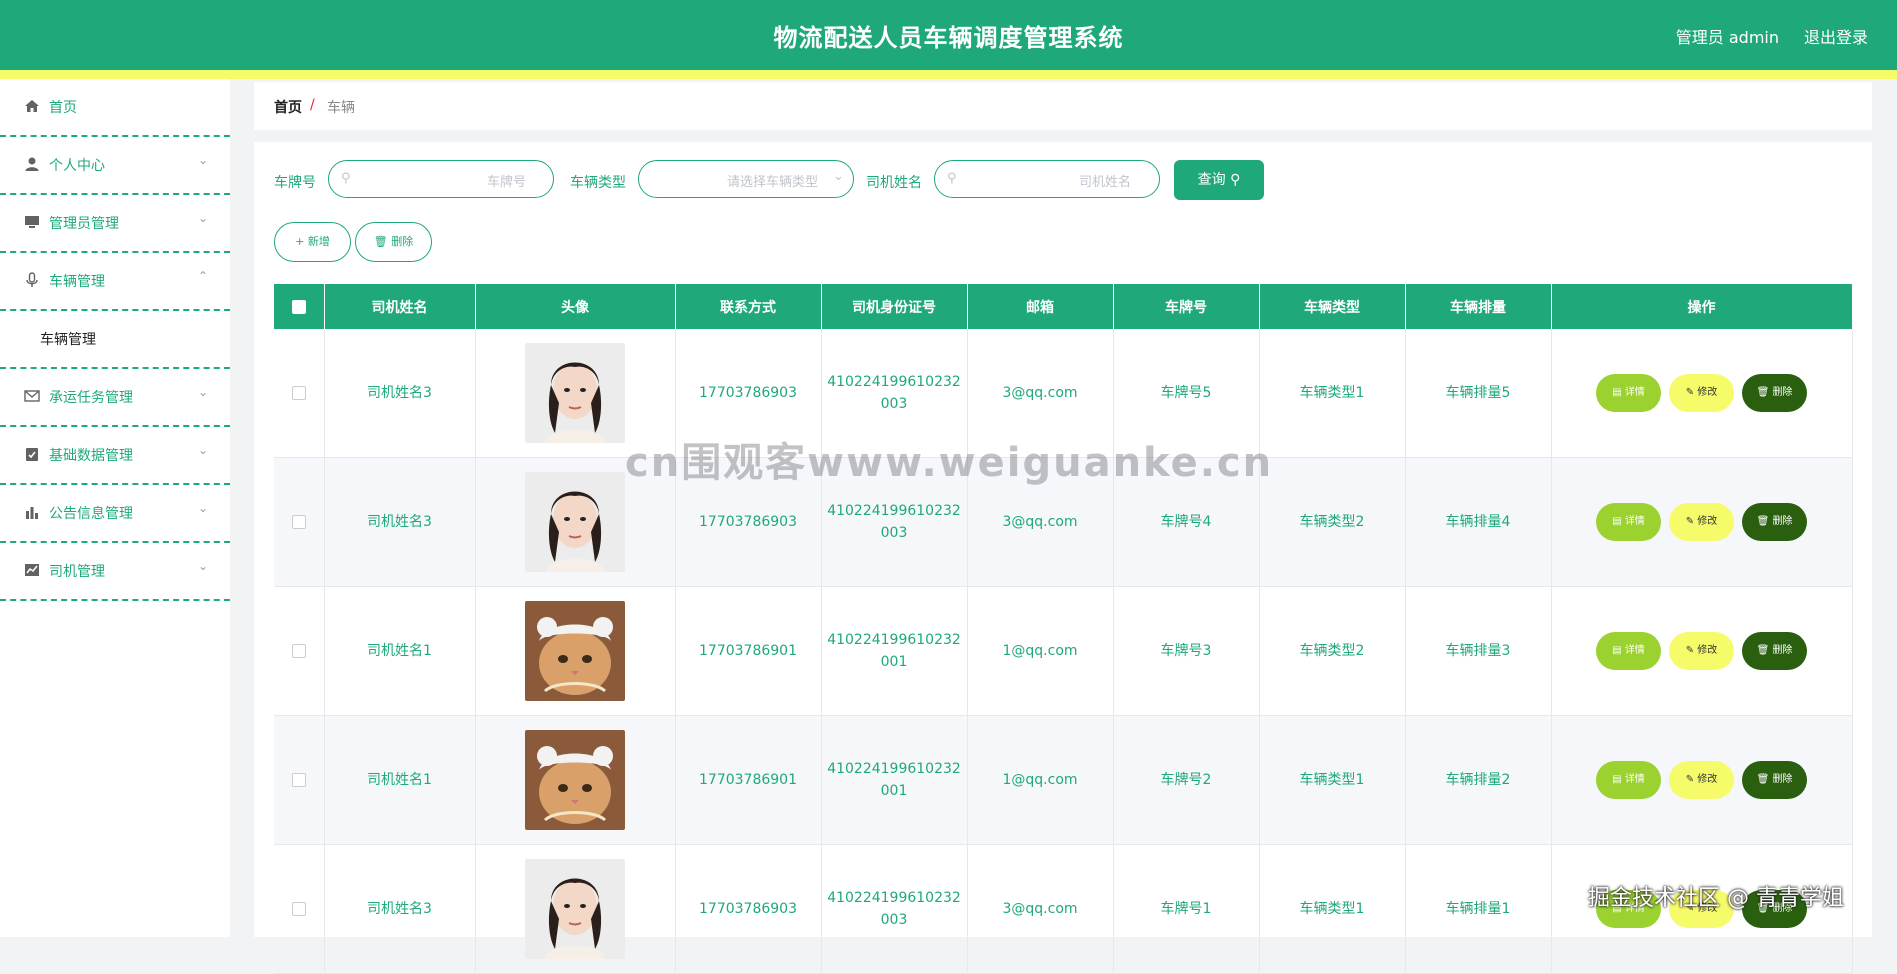 This screenshot has height=974, width=1897. Describe the element at coordinates (91, 398) in the screenshot. I see `sidebar-item-label: 承运任务管理` at that location.